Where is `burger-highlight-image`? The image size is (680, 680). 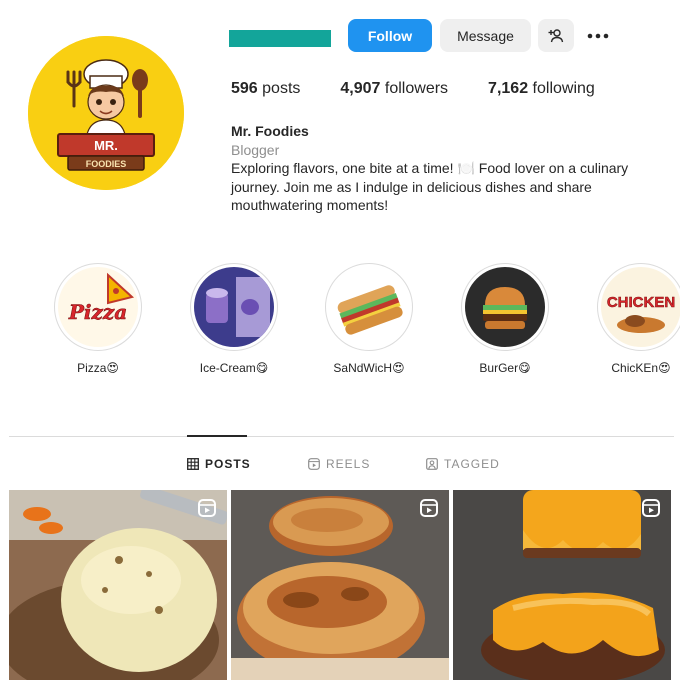 burger-highlight-image is located at coordinates (505, 307).